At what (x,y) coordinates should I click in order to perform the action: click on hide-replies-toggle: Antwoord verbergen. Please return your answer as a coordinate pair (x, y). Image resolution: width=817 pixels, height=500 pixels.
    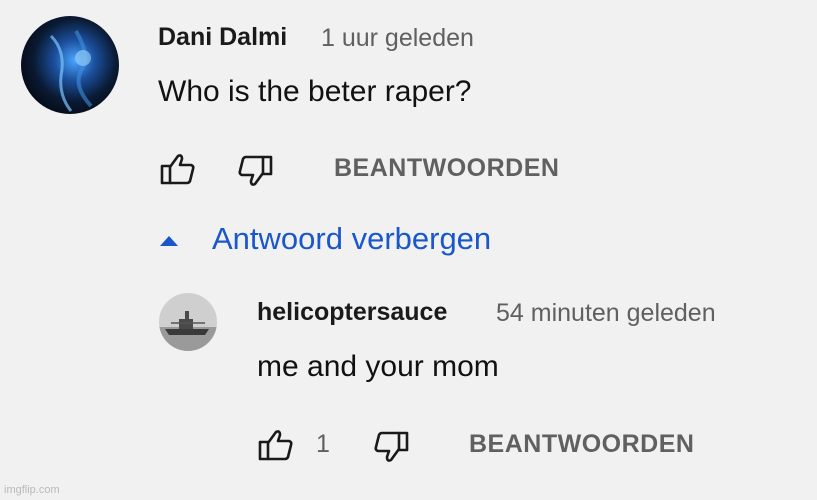
    Looking at the image, I should click on (351, 239).